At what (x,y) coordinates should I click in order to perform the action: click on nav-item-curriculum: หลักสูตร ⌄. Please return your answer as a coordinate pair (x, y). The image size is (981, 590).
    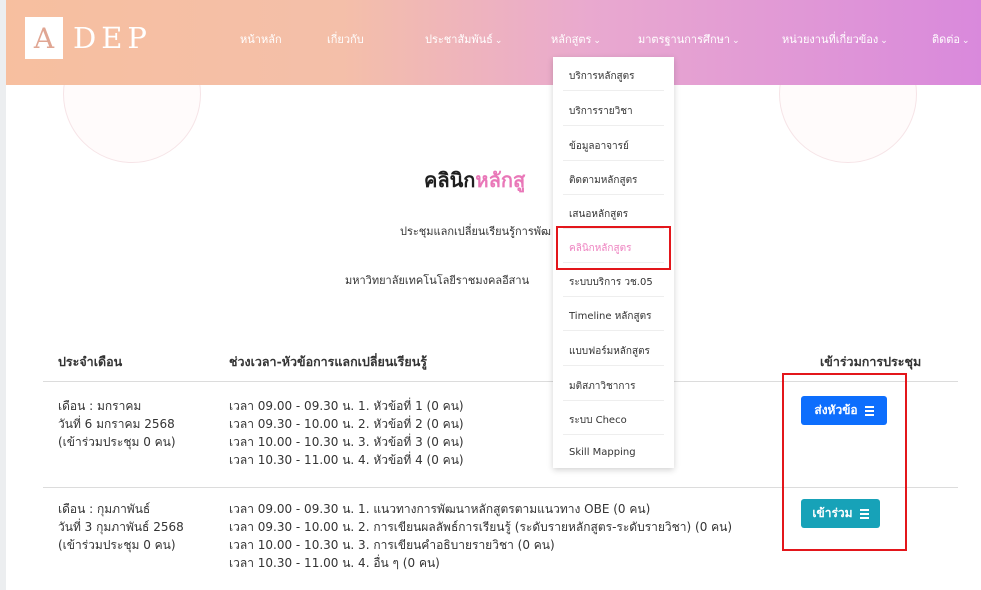
    Looking at the image, I should click on (576, 39).